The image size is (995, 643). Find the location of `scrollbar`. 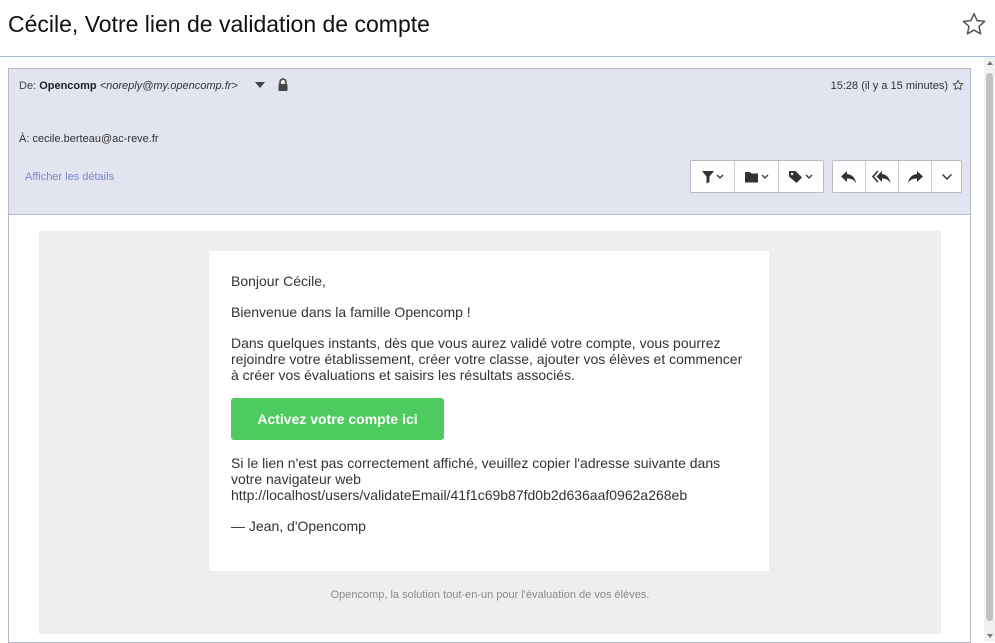

scrollbar is located at coordinates (989, 349).